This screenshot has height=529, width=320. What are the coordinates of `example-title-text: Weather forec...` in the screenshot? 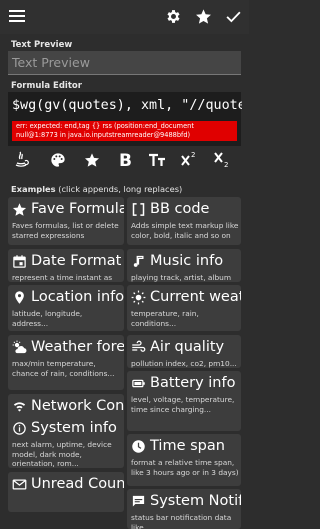 It's located at (77, 347).